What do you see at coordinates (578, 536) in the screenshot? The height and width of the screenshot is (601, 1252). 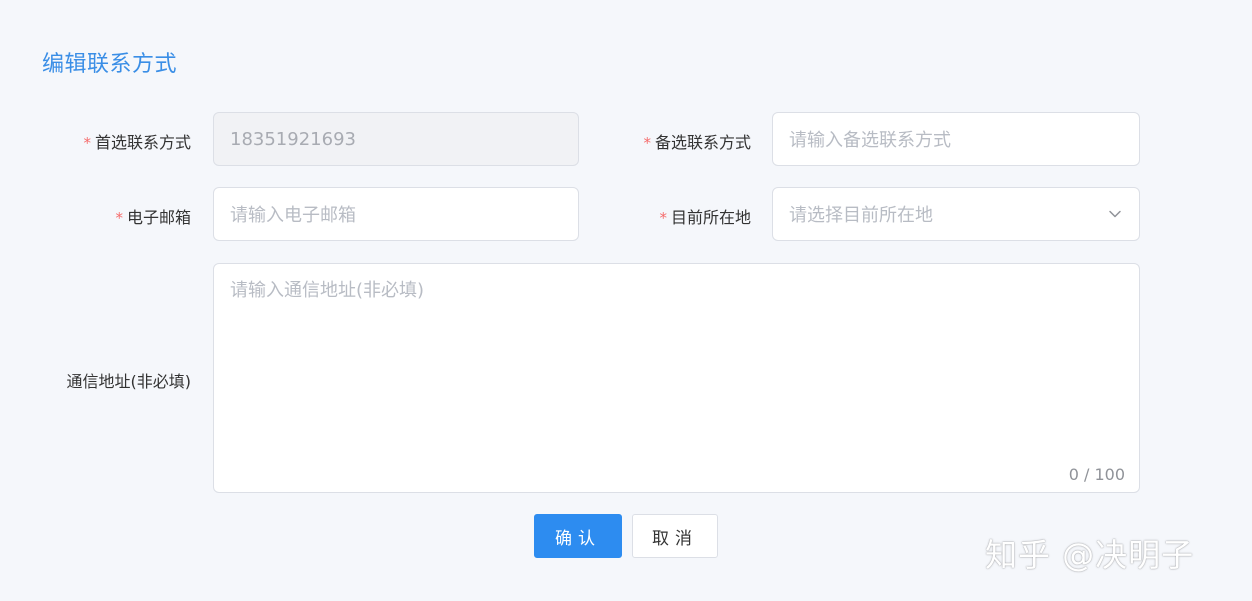 I see `confirm-button: 确认` at bounding box center [578, 536].